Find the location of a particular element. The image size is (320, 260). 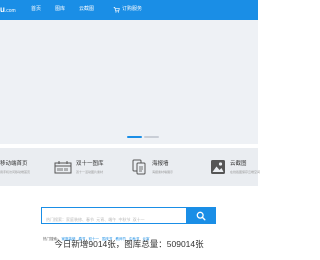

site-logo: u.com is located at coordinates (8, 10).